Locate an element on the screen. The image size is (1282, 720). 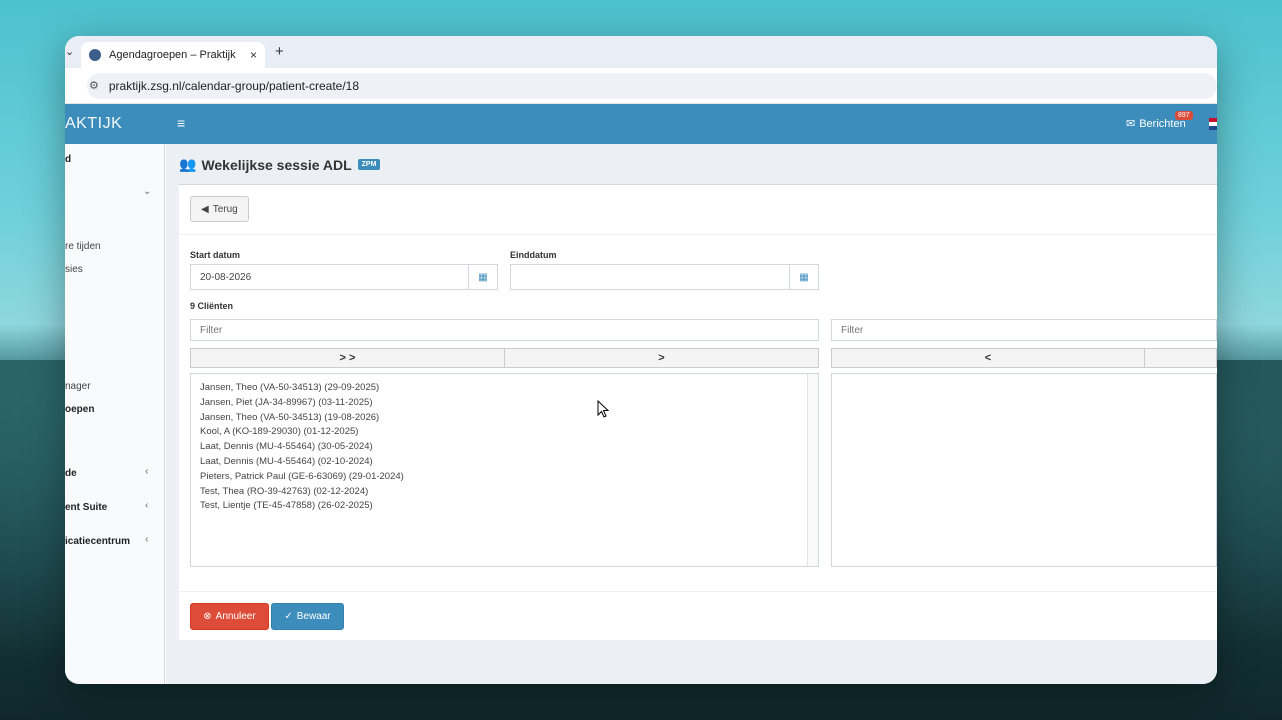
cancel-label: Annuleer is located at coordinates (235, 616).